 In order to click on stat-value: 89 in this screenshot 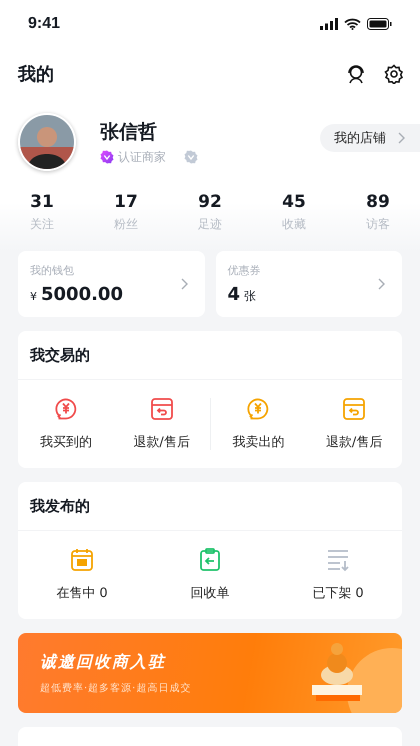, I will do `click(378, 202)`.